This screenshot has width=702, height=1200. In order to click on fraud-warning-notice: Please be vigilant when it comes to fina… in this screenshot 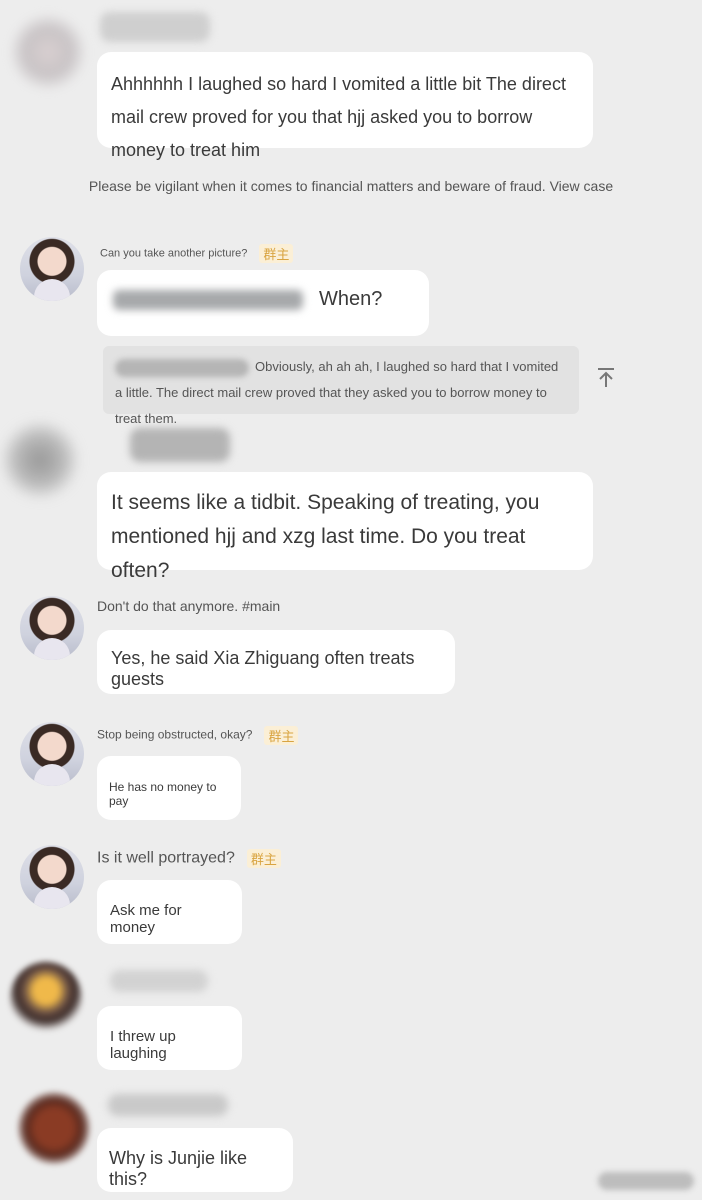, I will do `click(351, 186)`.